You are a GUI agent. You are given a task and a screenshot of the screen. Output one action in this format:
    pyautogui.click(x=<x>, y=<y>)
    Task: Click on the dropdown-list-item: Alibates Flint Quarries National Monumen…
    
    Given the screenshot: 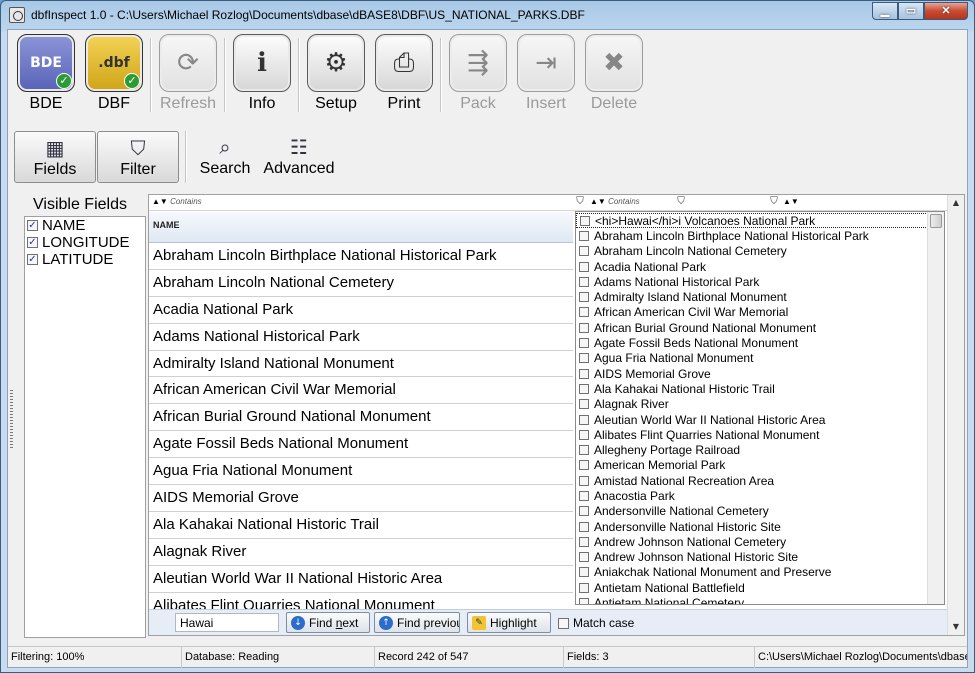 What is the action you would take?
    pyautogui.click(x=760, y=434)
    